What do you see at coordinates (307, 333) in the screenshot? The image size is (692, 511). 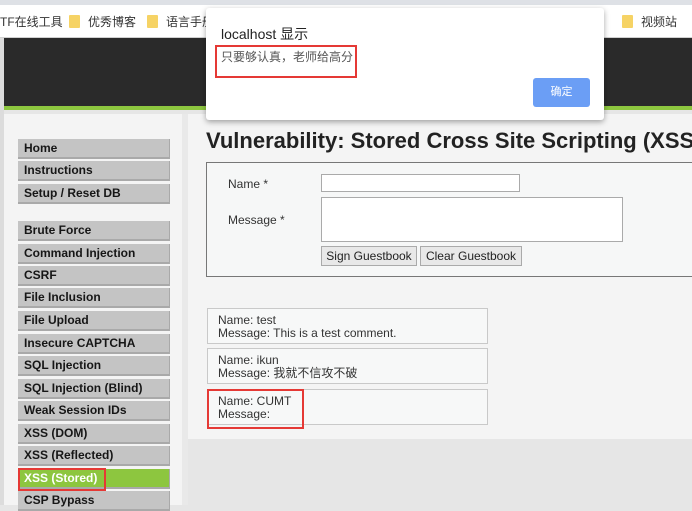 I see `entry-message: Message: This is a test comment.` at bounding box center [307, 333].